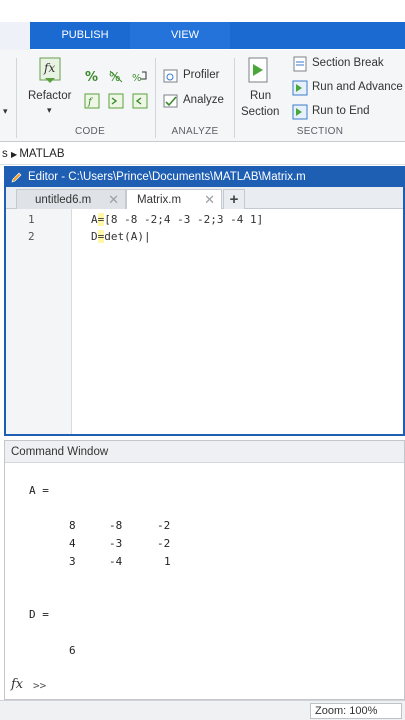  What do you see at coordinates (85, 35) in the screenshot?
I see `tab-publish: PUBLISH` at bounding box center [85, 35].